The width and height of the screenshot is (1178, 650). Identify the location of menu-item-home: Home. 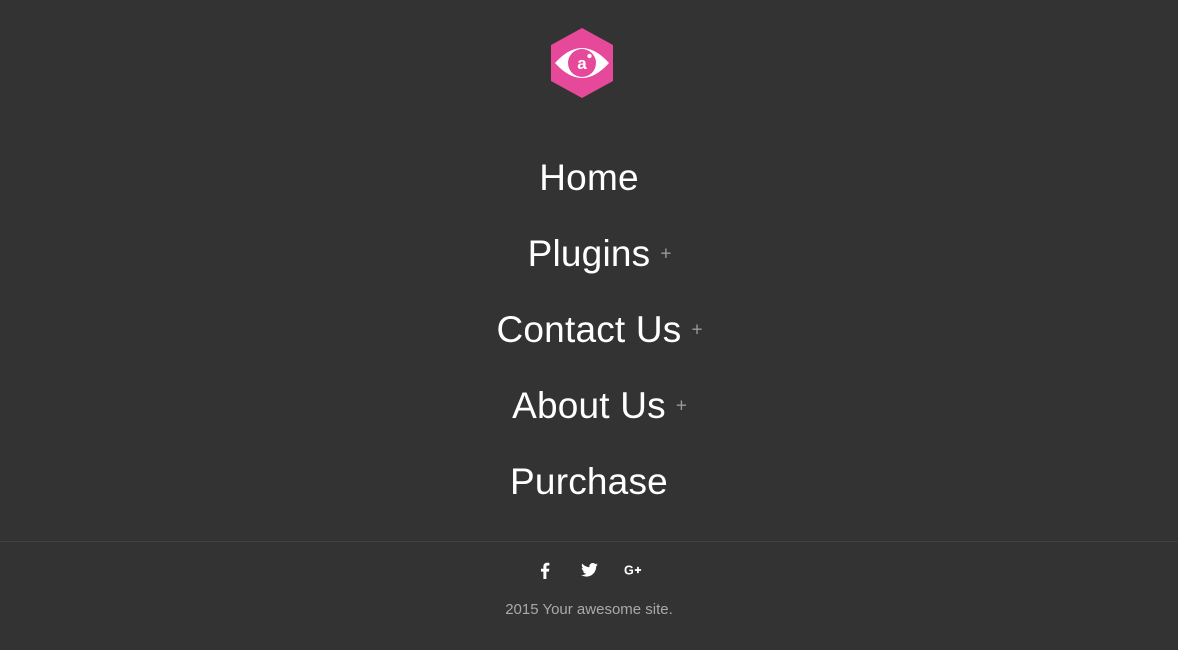
(589, 178).